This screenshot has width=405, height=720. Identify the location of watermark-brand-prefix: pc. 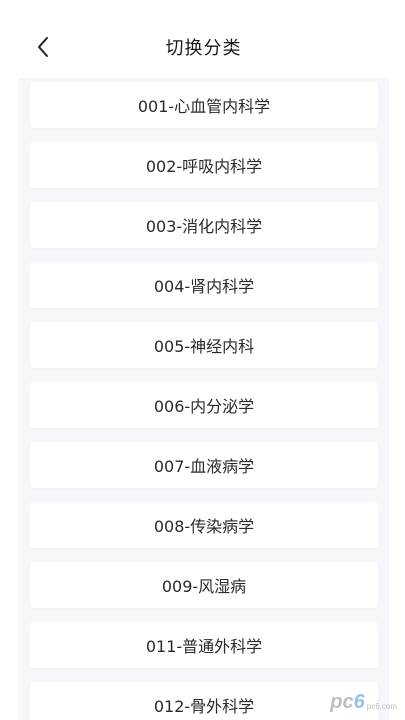
(342, 702).